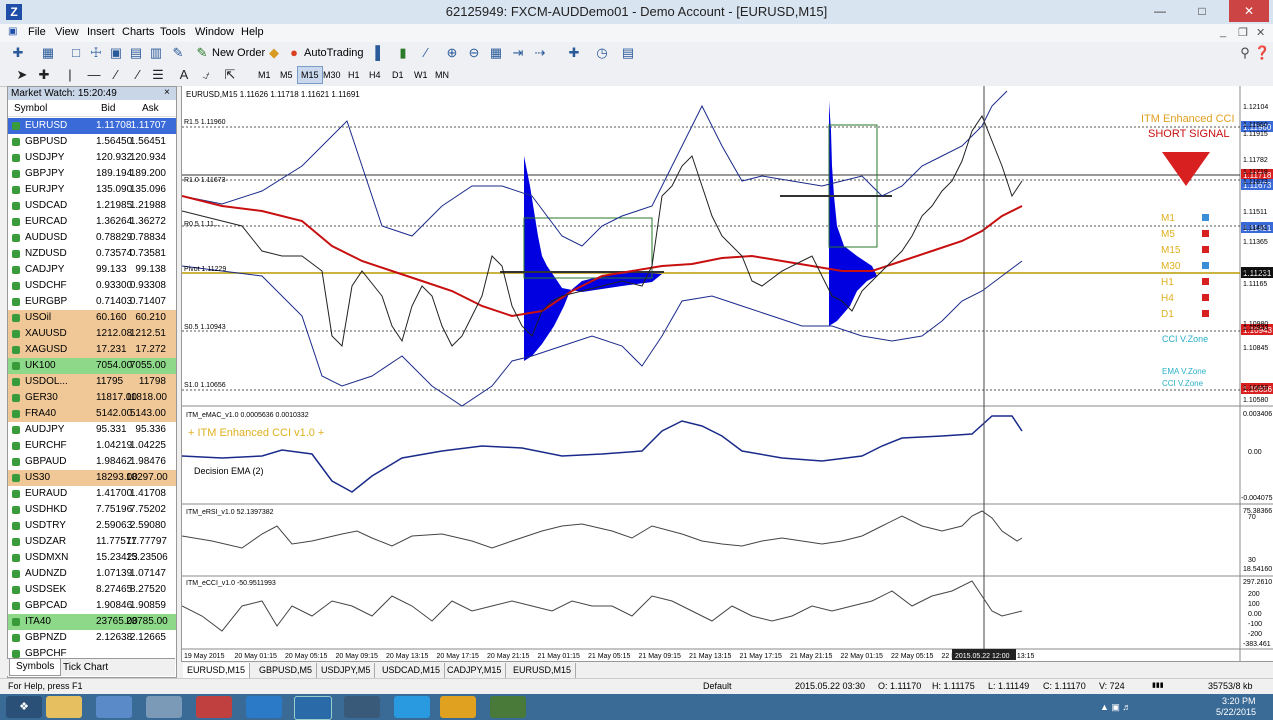 The width and height of the screenshot is (1273, 720). Describe the element at coordinates (92, 510) in the screenshot. I see `symbol-row-usdhkd: USDHKD 7.75196 7.75202` at that location.